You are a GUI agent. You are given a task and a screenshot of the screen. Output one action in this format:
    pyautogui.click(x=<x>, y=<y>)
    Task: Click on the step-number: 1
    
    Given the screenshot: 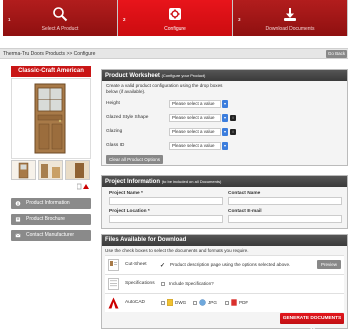 What is the action you would take?
    pyautogui.click(x=9, y=19)
    